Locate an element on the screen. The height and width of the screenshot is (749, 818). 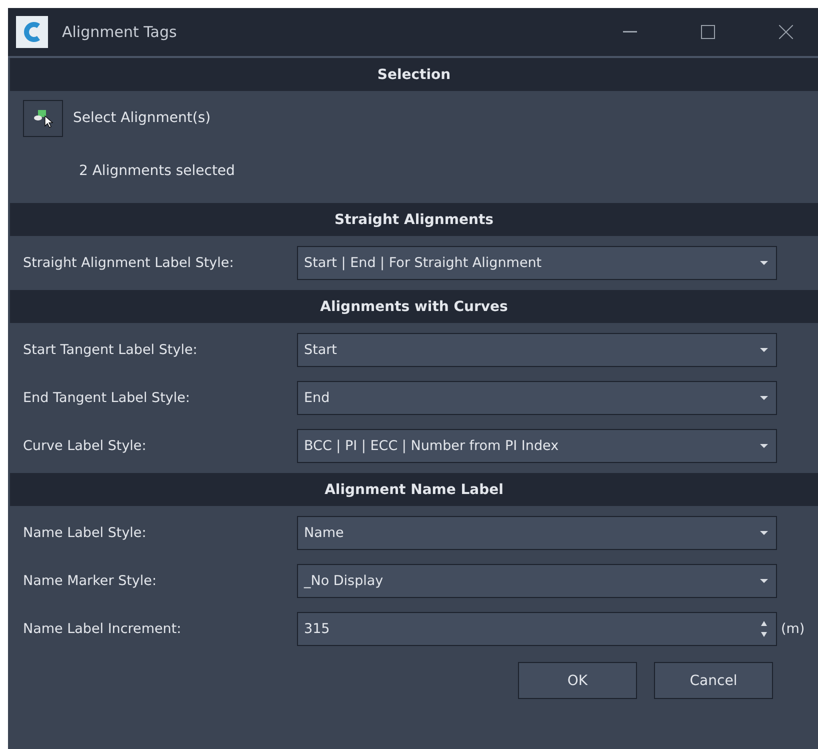
select-alignment-label: Select Alignment(s) is located at coordinates (142, 118).